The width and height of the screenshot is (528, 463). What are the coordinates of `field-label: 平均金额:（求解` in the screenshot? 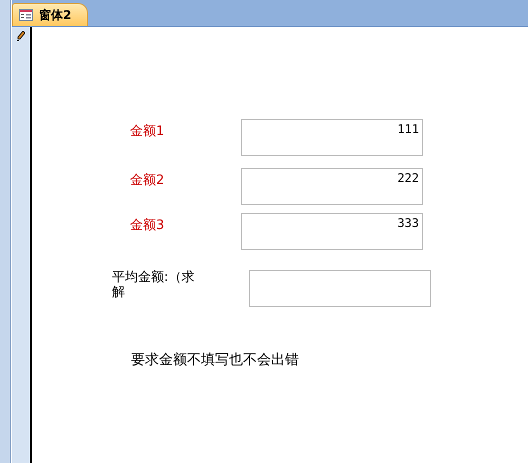 It's located at (154, 285).